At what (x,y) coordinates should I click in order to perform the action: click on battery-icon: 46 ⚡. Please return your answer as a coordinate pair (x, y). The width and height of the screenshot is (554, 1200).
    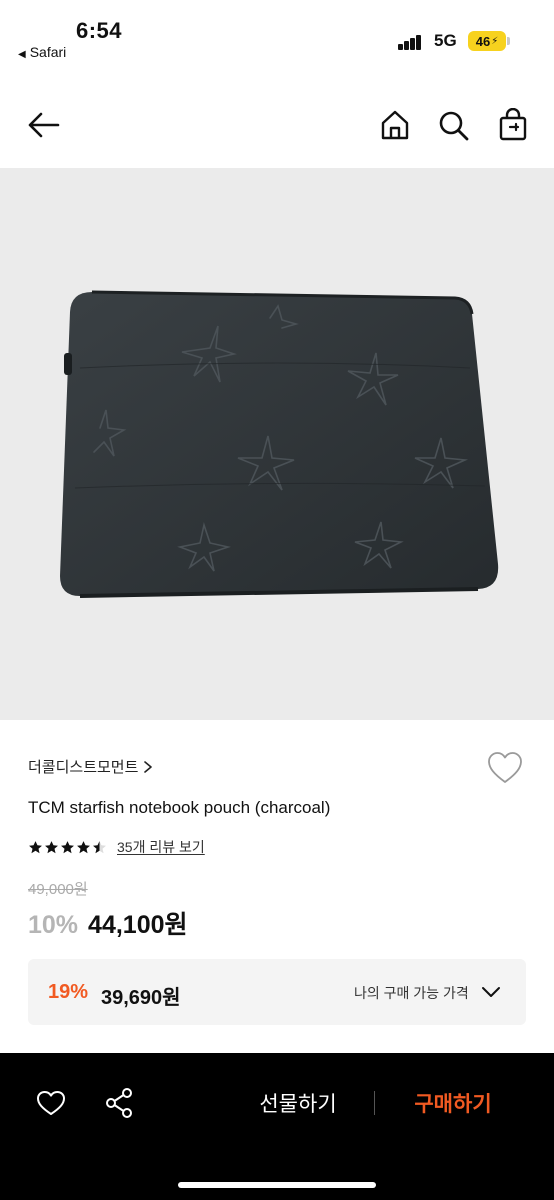
    Looking at the image, I should click on (487, 41).